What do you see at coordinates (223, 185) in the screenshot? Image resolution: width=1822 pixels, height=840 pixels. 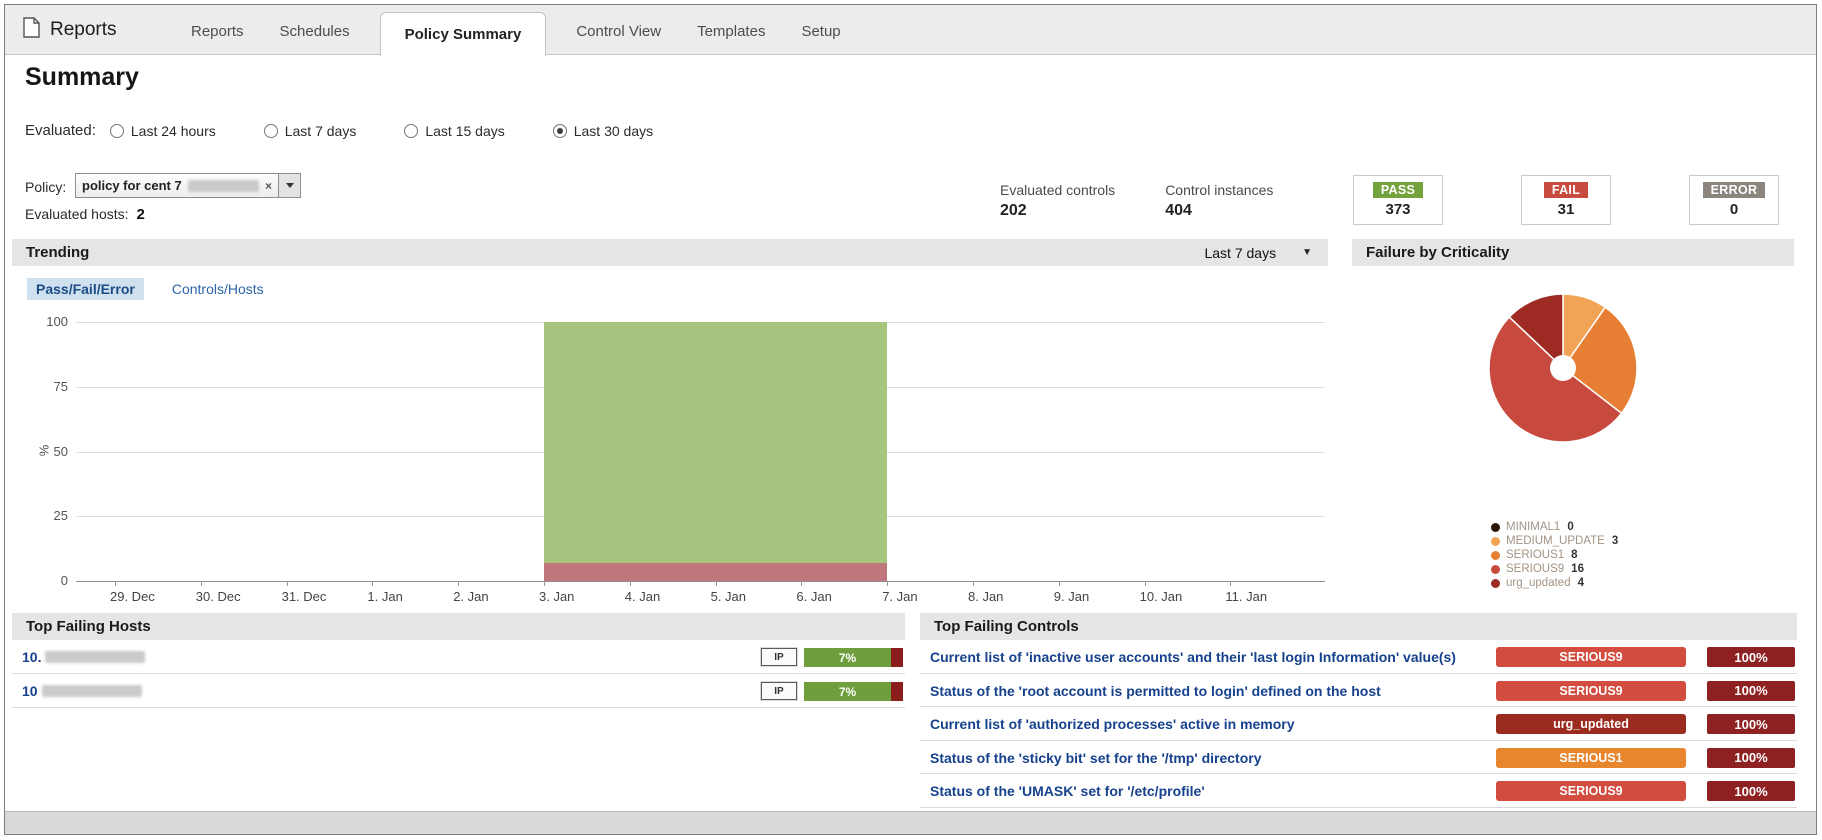 I see `policy-redacted-blur` at bounding box center [223, 185].